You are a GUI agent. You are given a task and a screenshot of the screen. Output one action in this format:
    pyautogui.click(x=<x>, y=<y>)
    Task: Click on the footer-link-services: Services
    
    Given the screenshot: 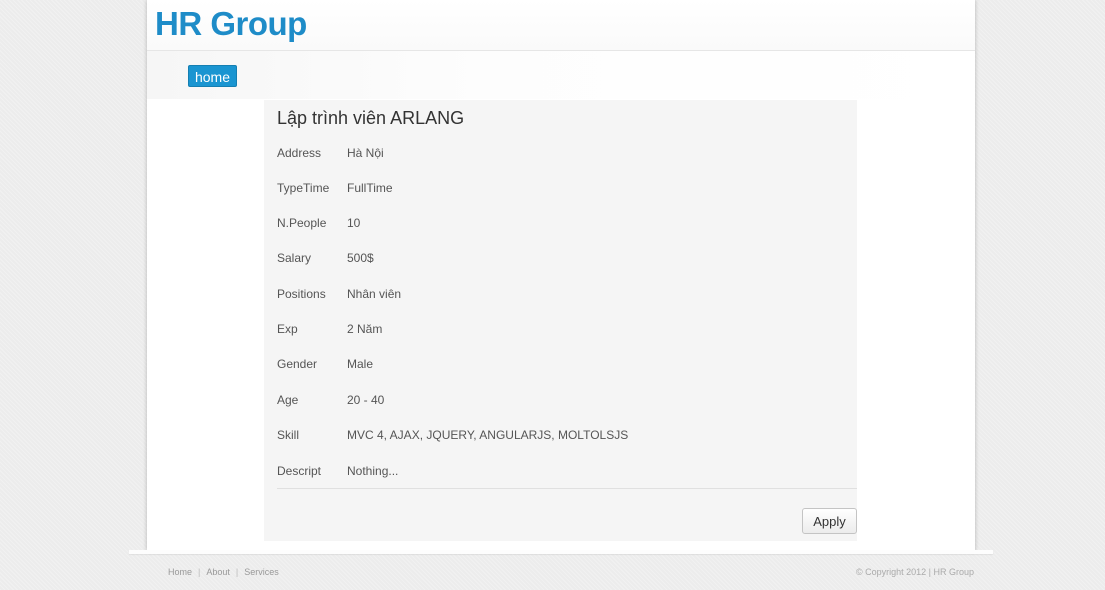 What is the action you would take?
    pyautogui.click(x=261, y=572)
    